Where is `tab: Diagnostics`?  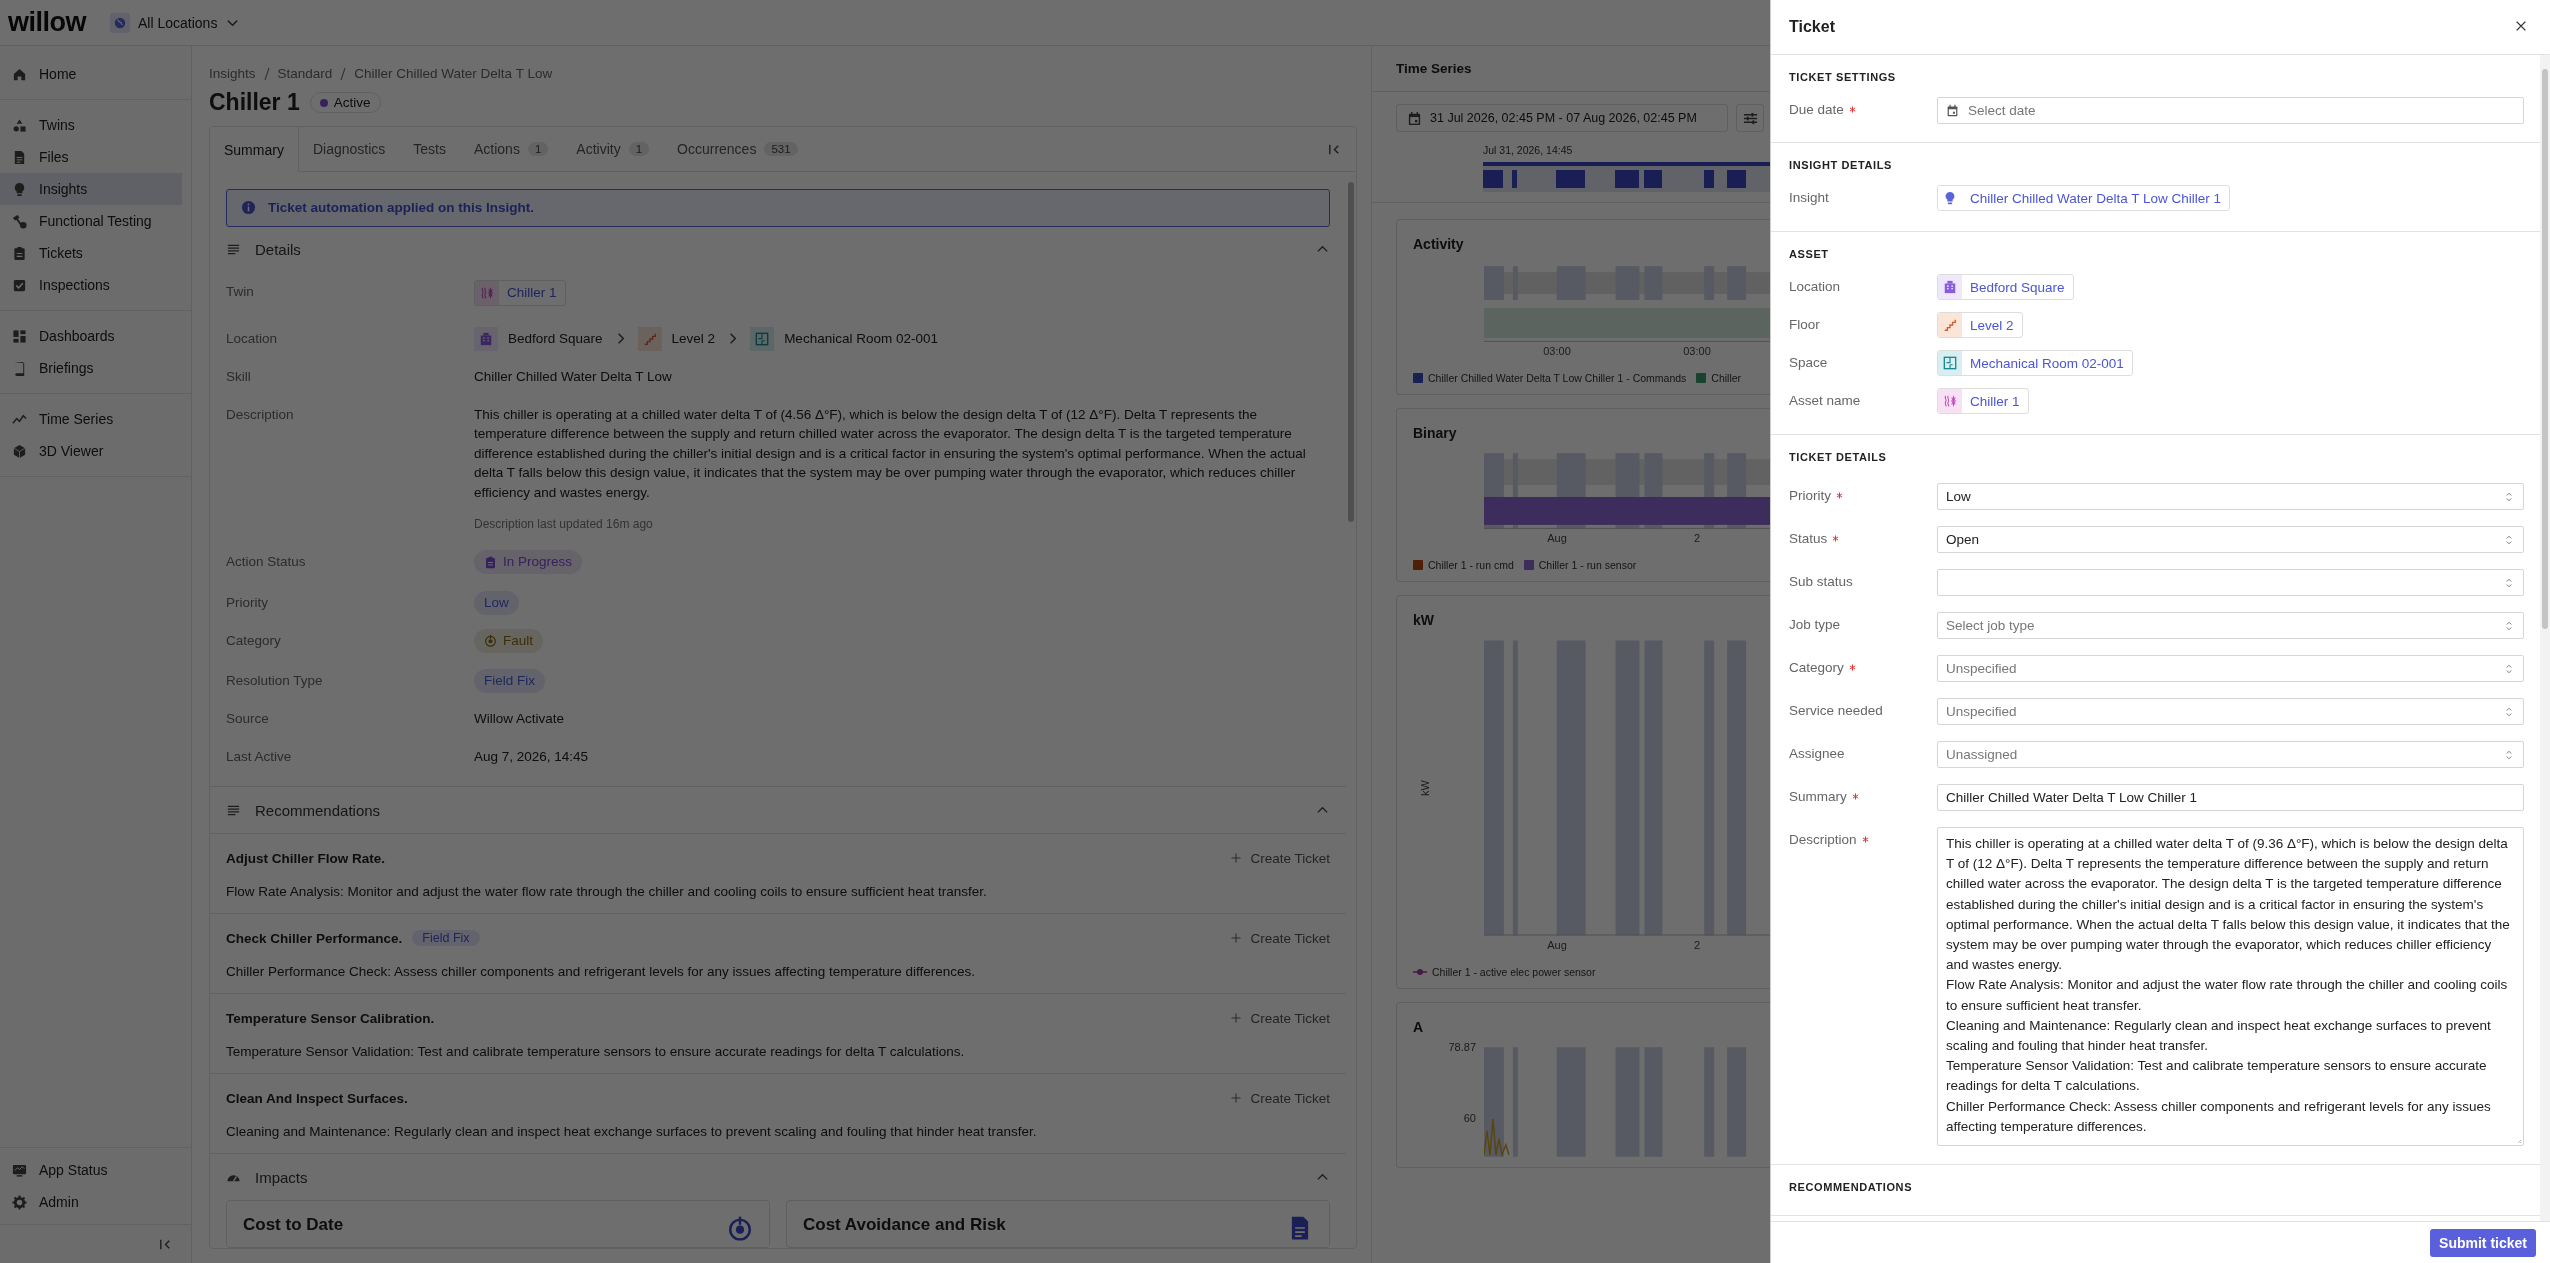 tab: Diagnostics is located at coordinates (349, 149).